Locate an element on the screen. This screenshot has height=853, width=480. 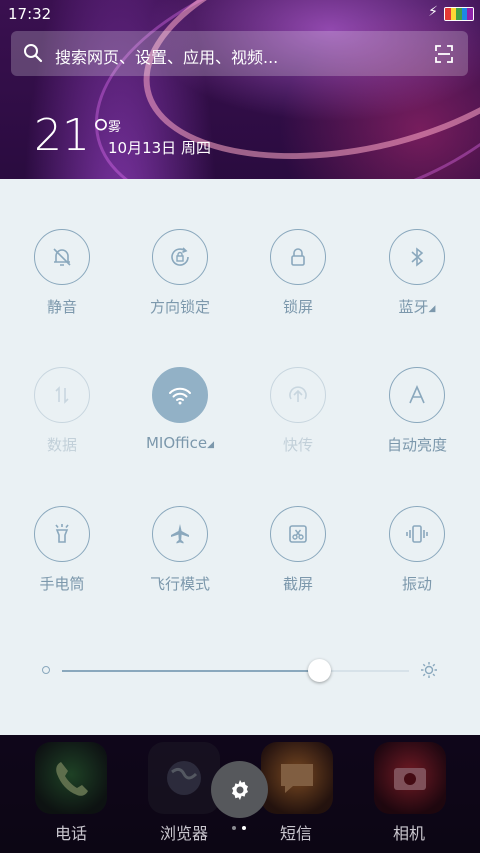
tile-lock-screen: 锁屏 is located at coordinates (298, 273).